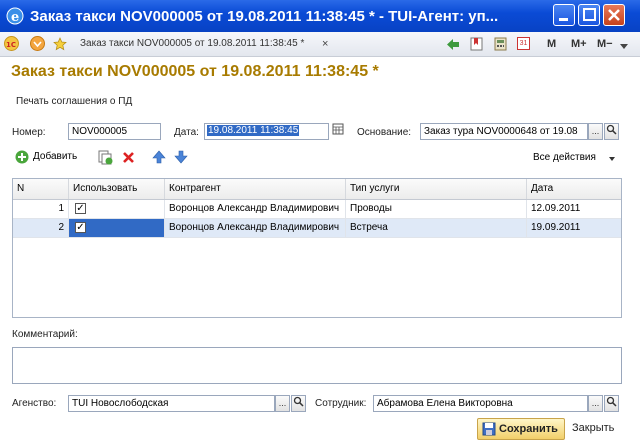 This screenshot has width=640, height=446. I want to click on close-tab-icon: ×, so click(325, 44).